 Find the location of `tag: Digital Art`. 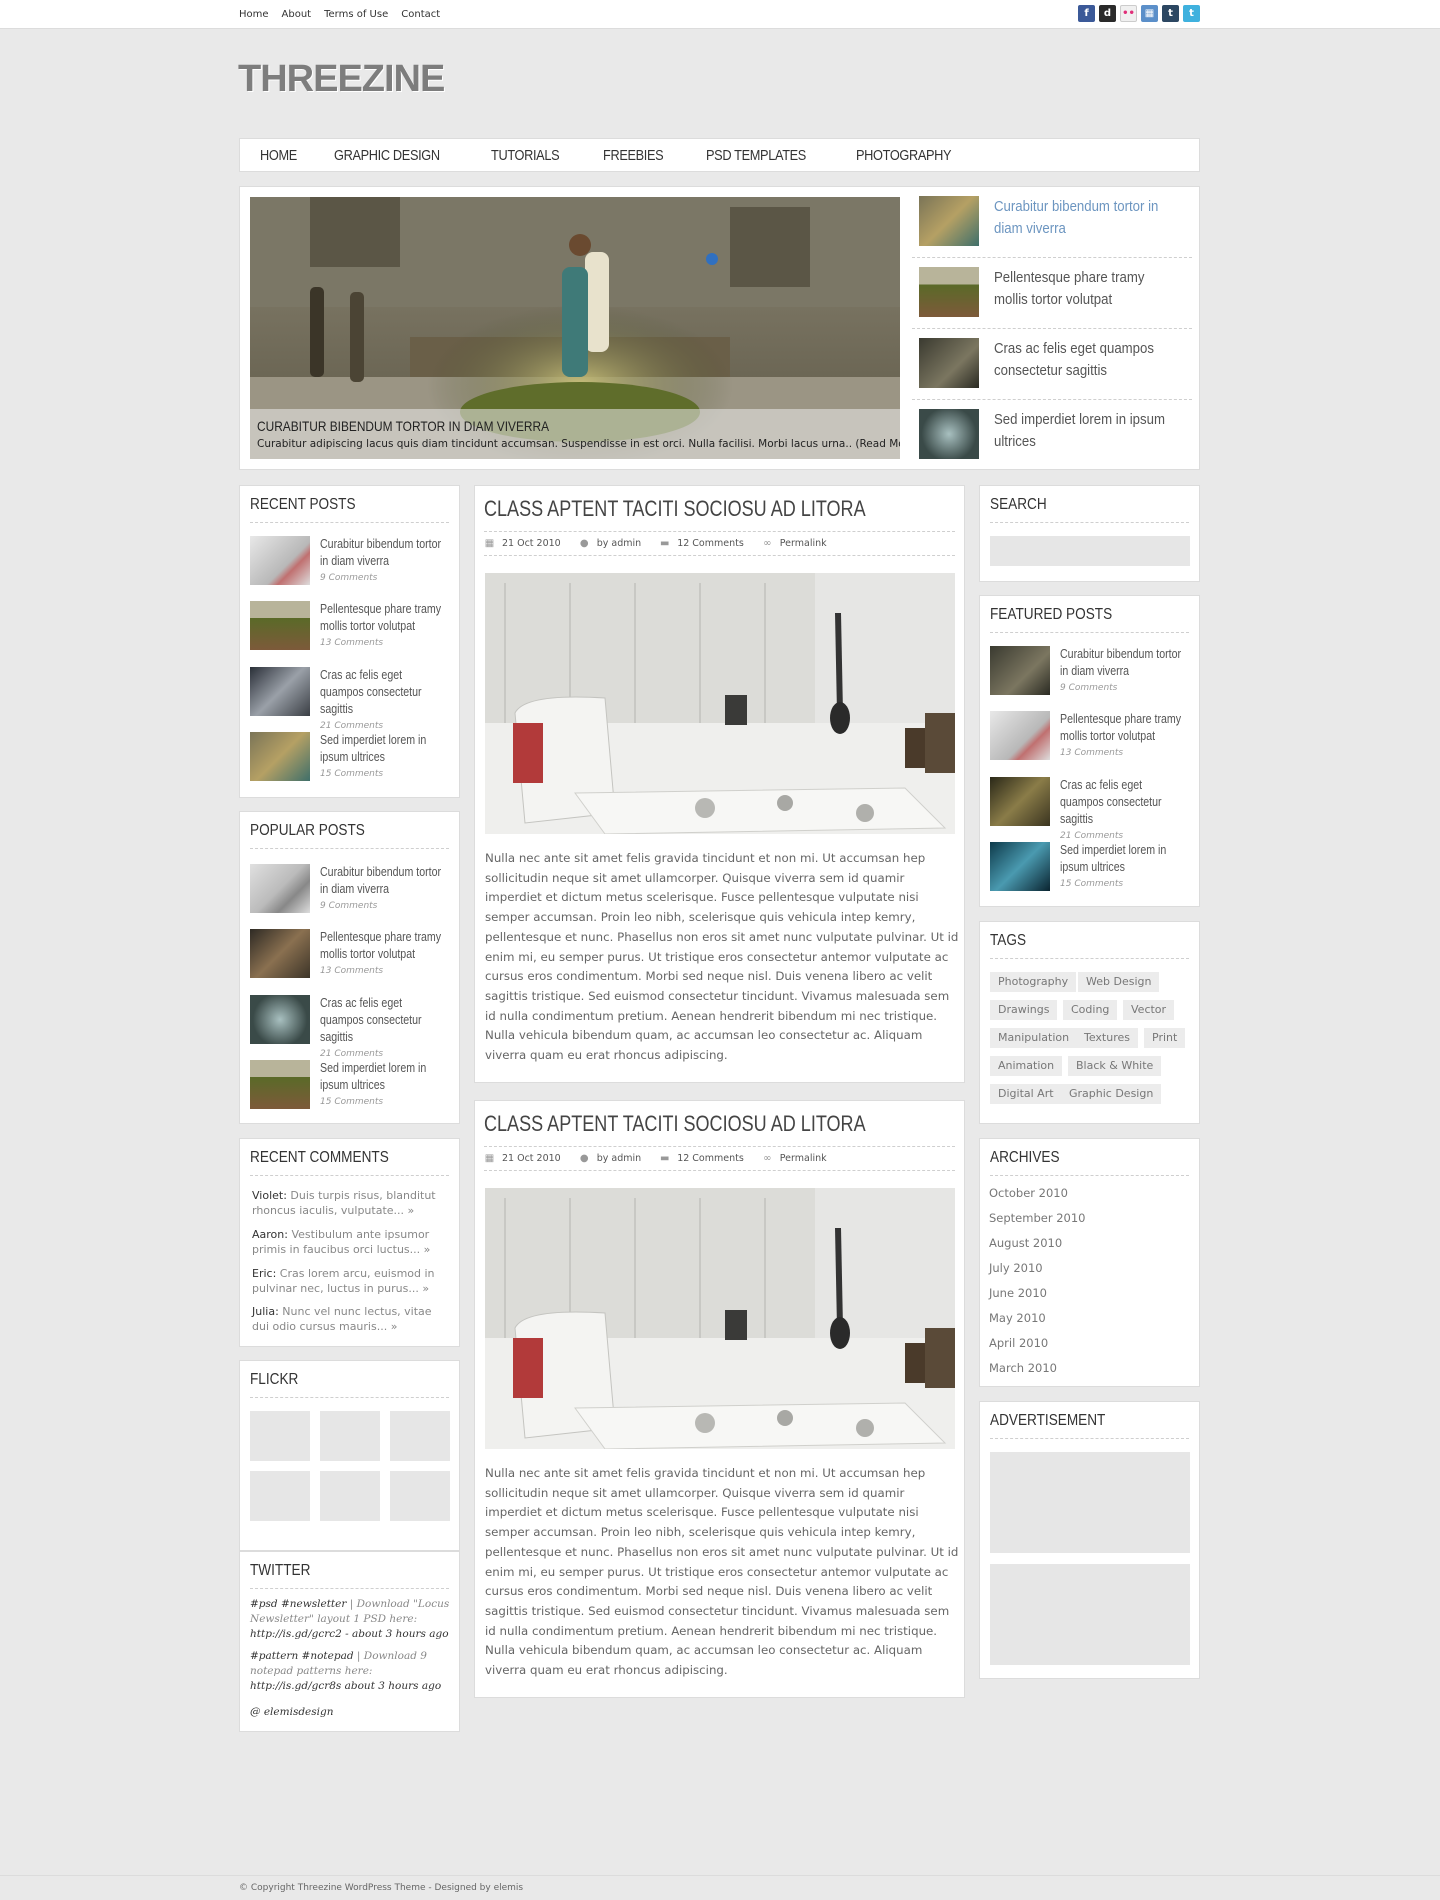

tag: Digital Art is located at coordinates (1026, 1094).